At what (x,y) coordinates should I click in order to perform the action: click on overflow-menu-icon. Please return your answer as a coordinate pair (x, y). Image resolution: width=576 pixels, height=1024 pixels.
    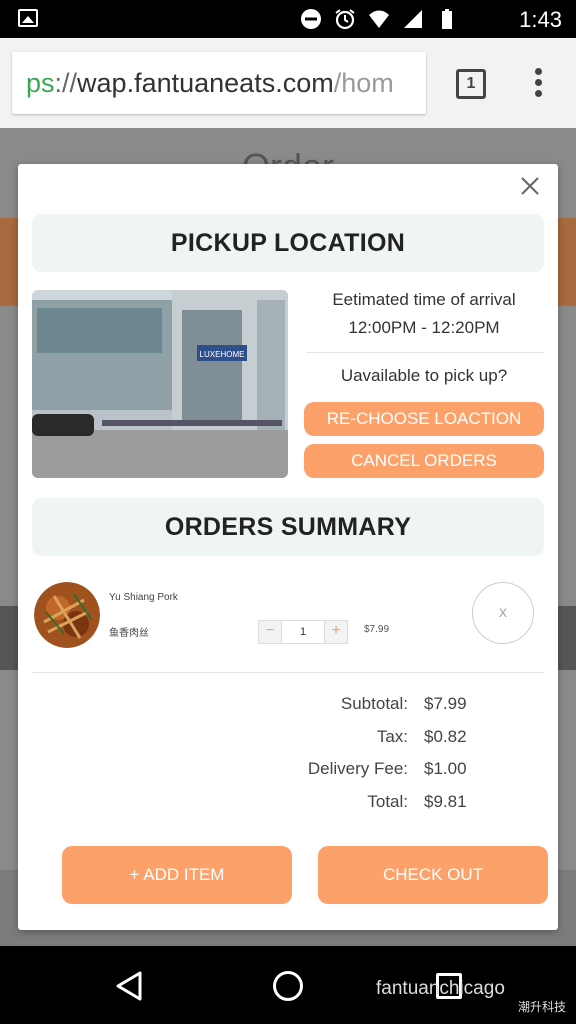
    Looking at the image, I should click on (538, 85).